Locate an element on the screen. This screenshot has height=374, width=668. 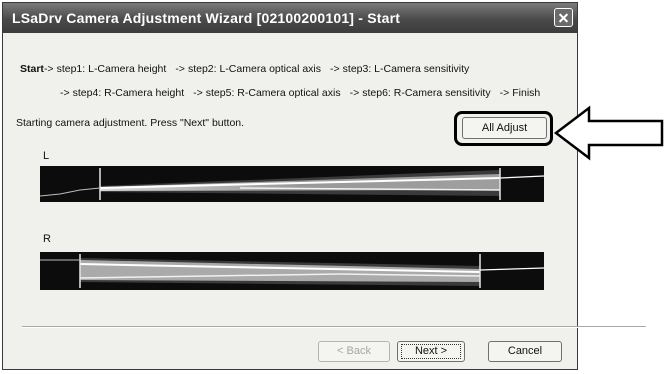
back-button: < Back is located at coordinates (354, 351).